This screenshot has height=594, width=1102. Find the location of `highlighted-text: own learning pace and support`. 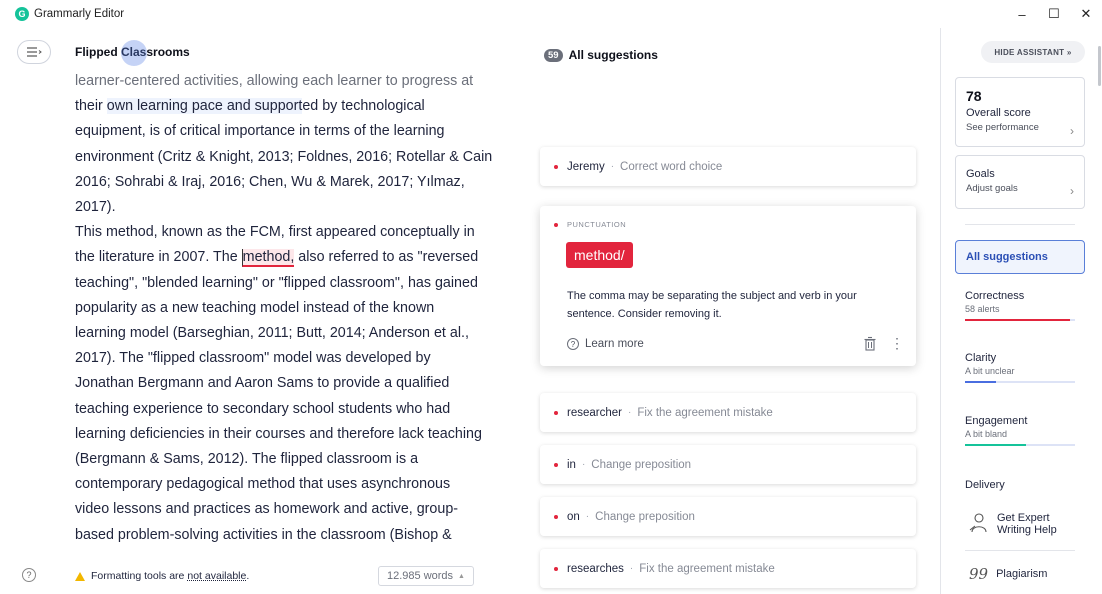

highlighted-text: own learning pace and support is located at coordinates (204, 106).